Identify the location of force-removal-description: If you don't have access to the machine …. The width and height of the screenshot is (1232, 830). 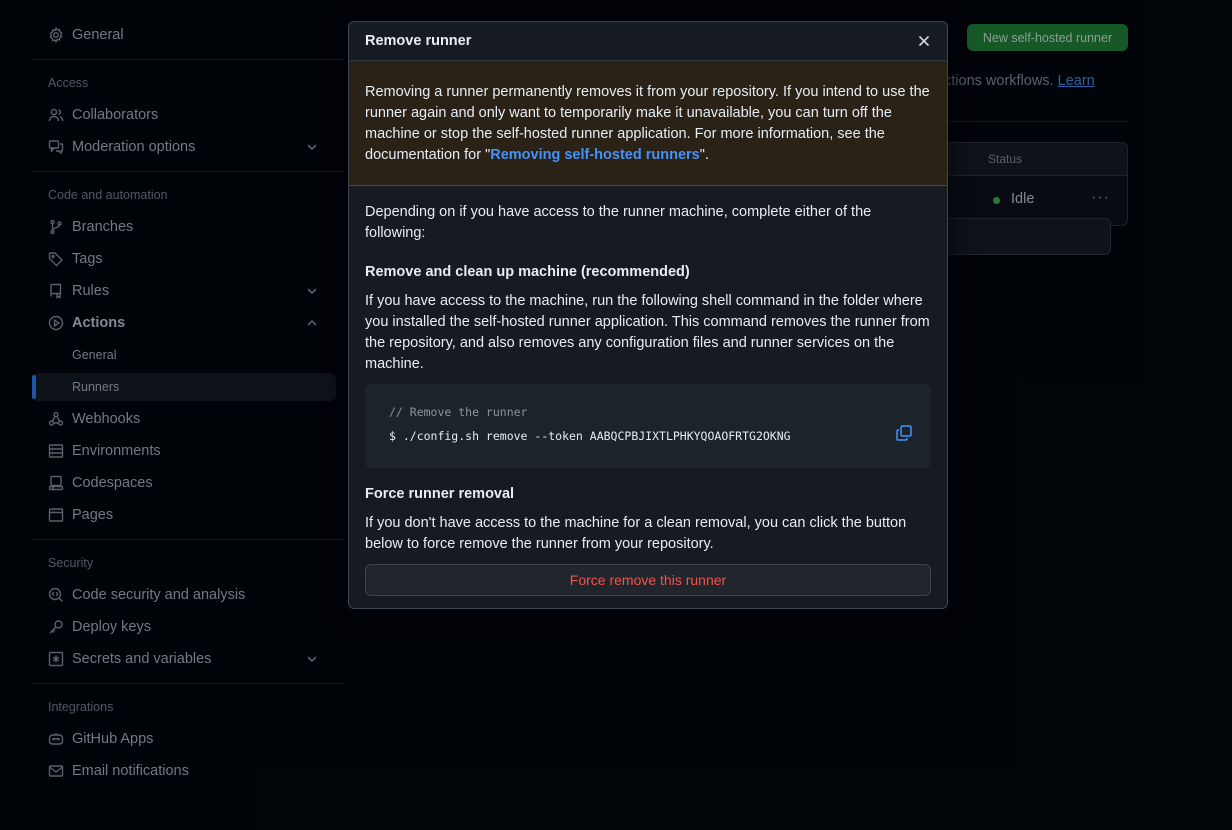
(636, 533).